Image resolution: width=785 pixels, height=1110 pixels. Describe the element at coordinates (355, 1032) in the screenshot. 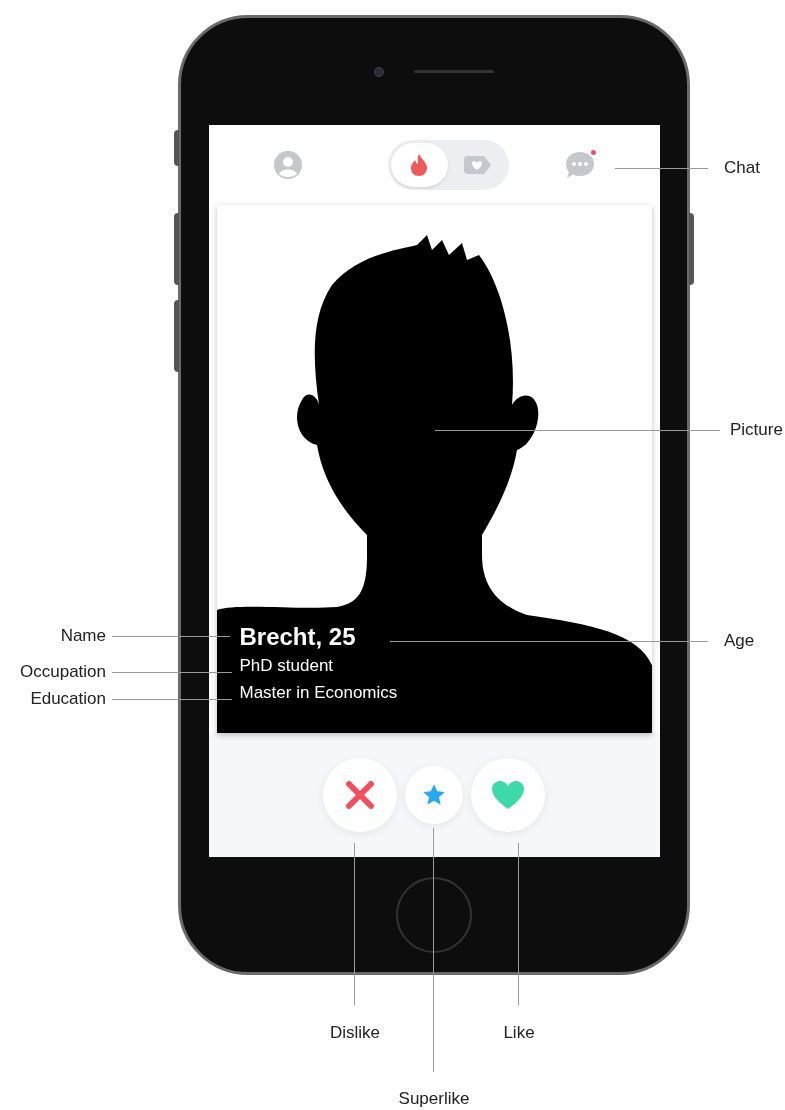

I see `annotation-label: Dislike` at that location.